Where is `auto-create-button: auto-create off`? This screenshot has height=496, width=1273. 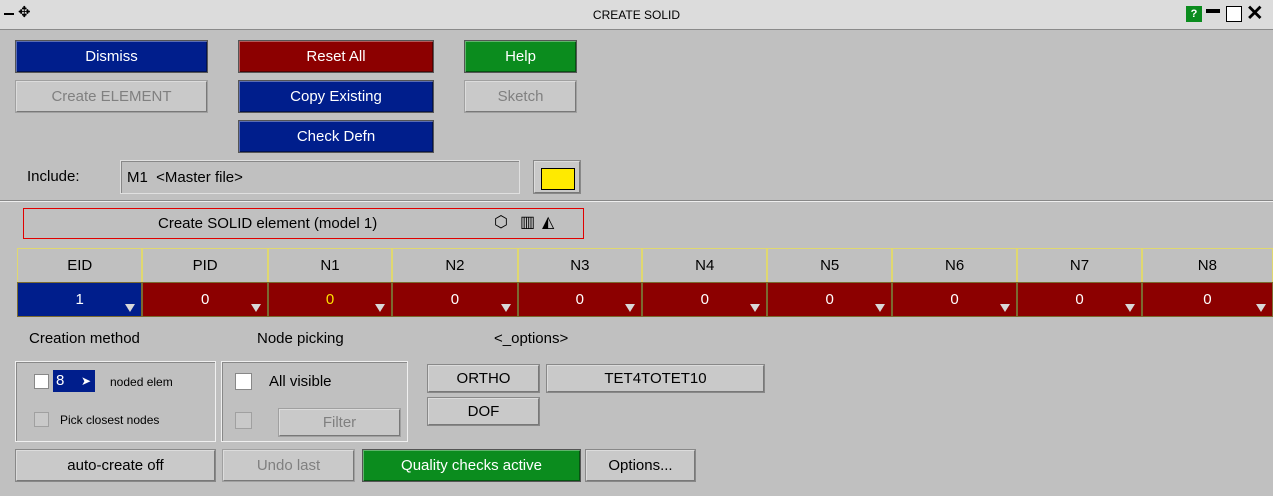
auto-create-button: auto-create off is located at coordinates (115, 465).